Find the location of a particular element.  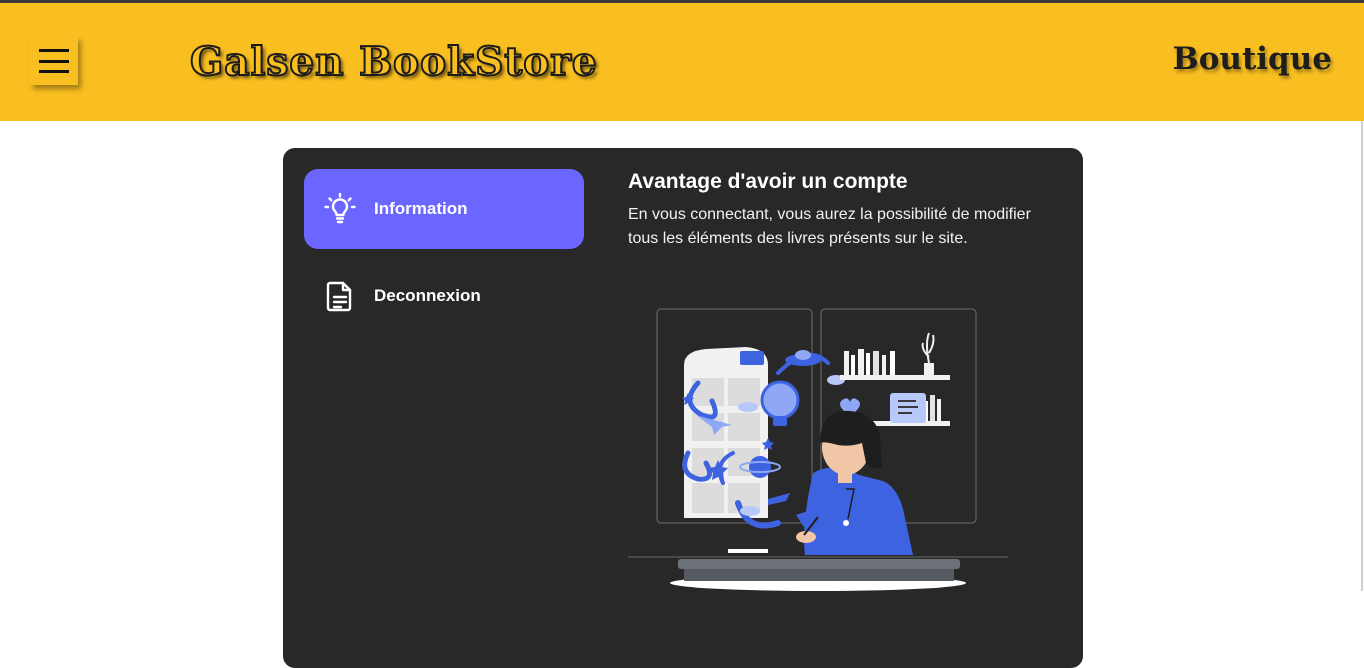

brand-title: Galsen BookStore is located at coordinates (393, 62).